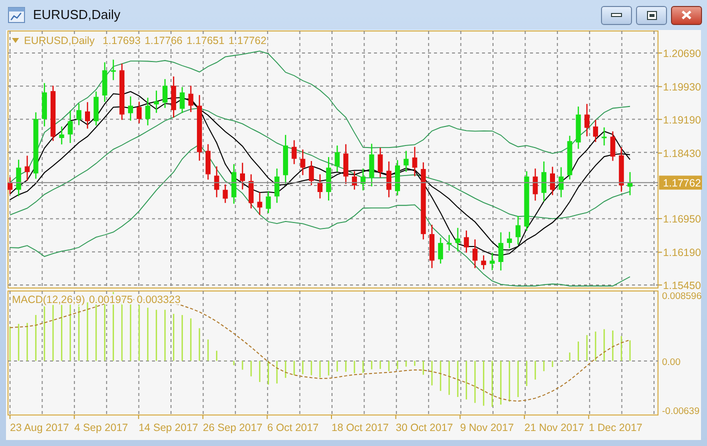  I want to click on close-button, so click(686, 15).